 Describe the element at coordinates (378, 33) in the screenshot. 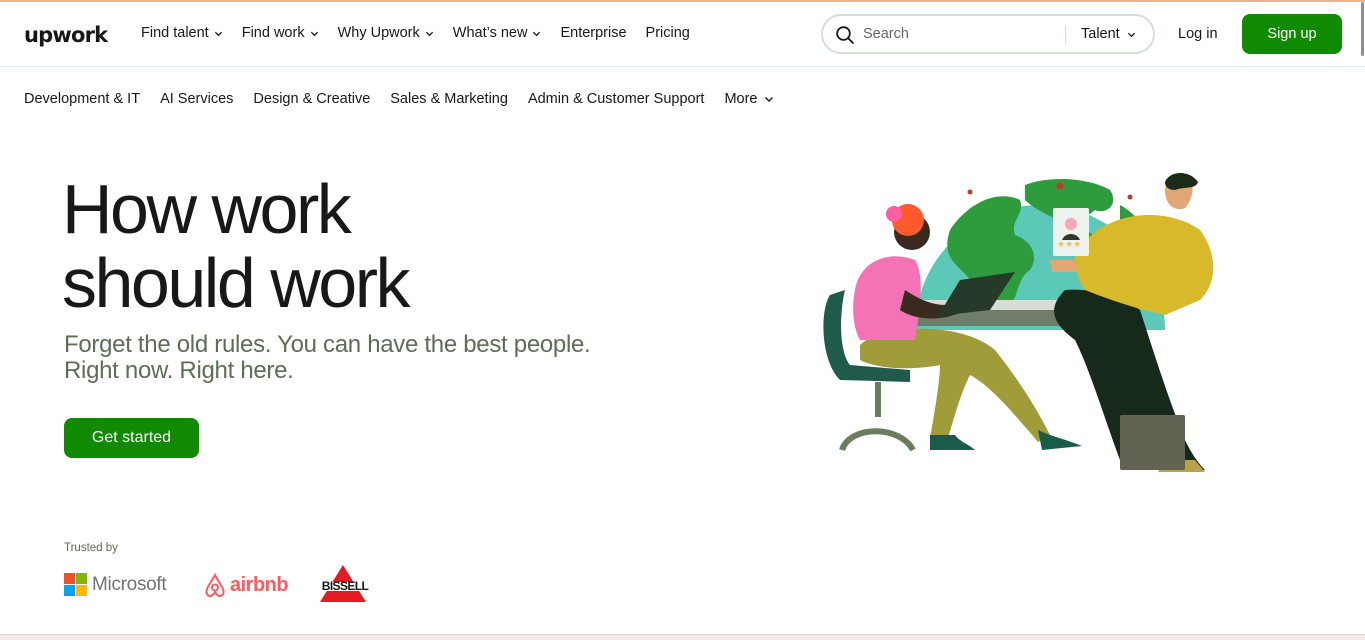

I see `nav-label: Why Upwork` at that location.